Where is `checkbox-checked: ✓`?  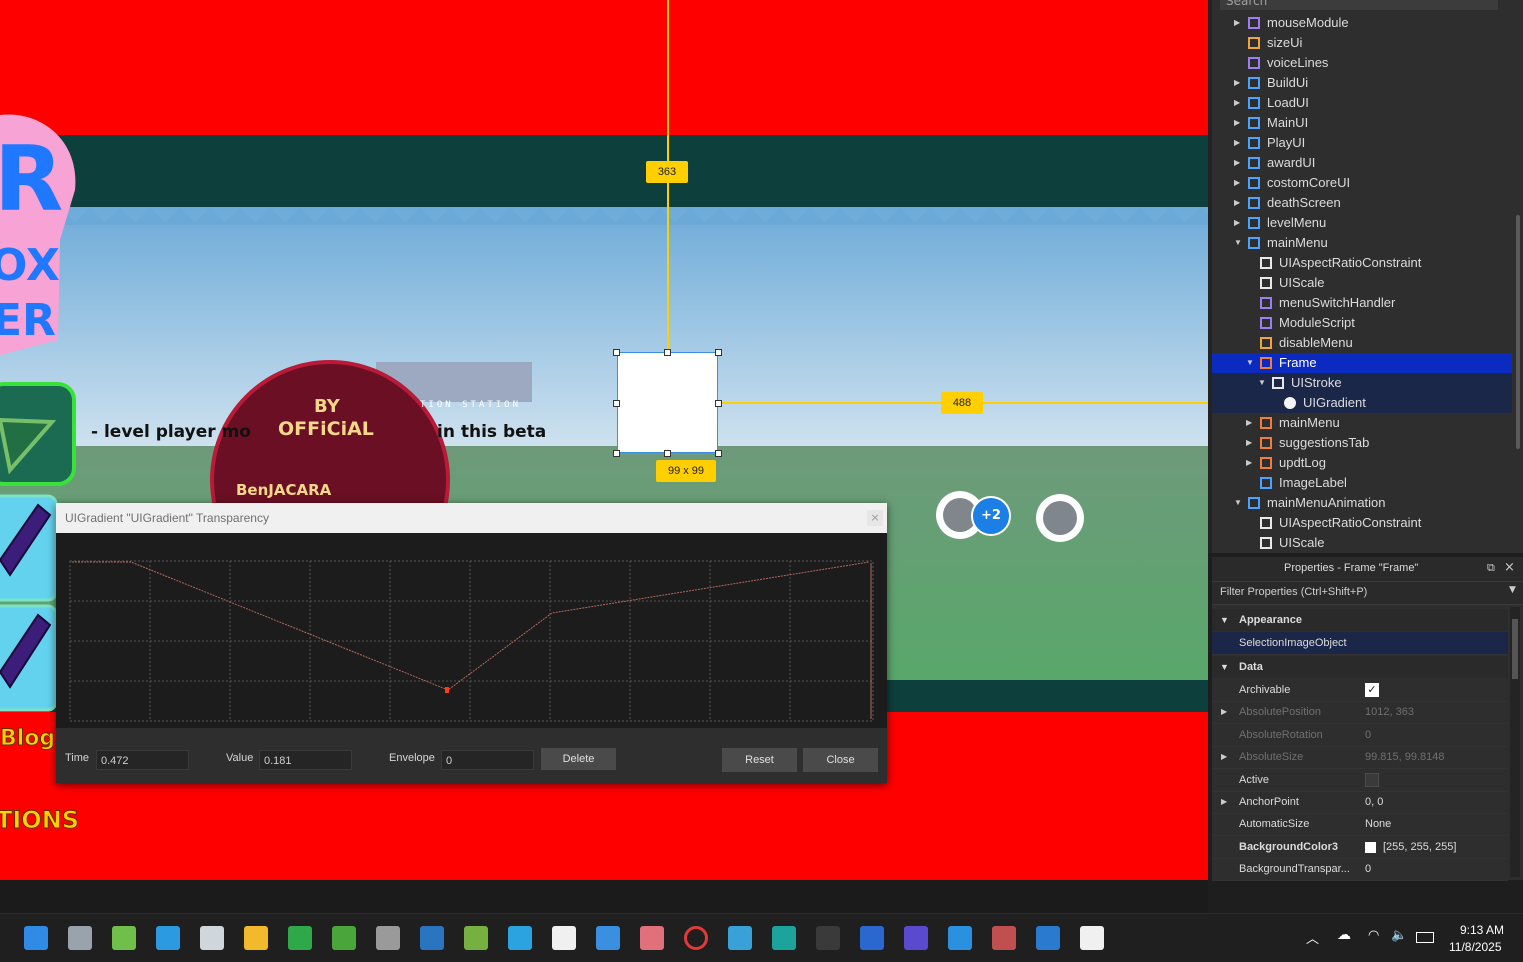
checkbox-checked: ✓ is located at coordinates (1372, 690).